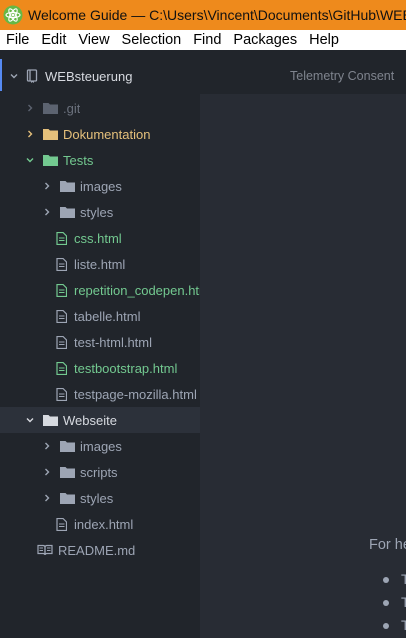 The width and height of the screenshot is (406, 638). I want to click on tree-file-testbootstrap-html: testbootstrap.html, so click(100, 368).